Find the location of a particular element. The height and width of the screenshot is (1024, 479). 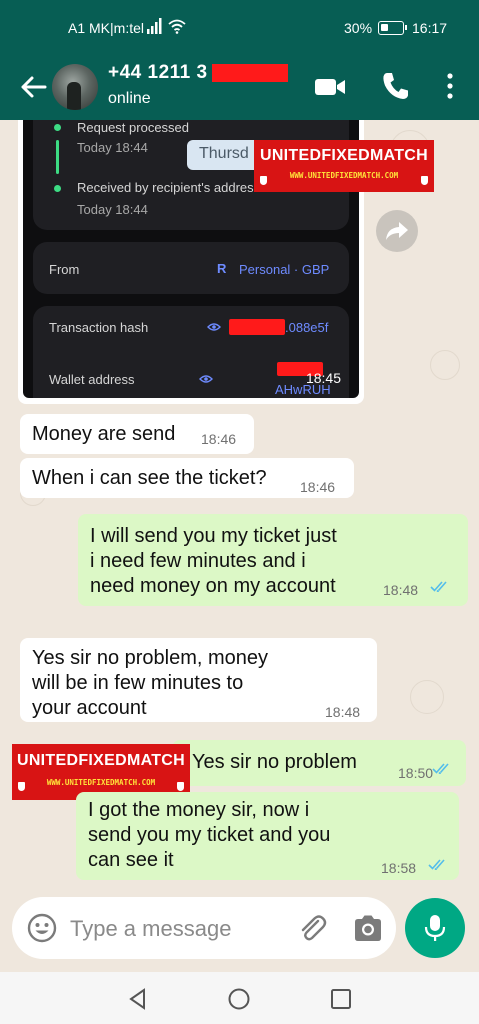

message-text: Yes sir no problem is located at coordinates (274, 762).